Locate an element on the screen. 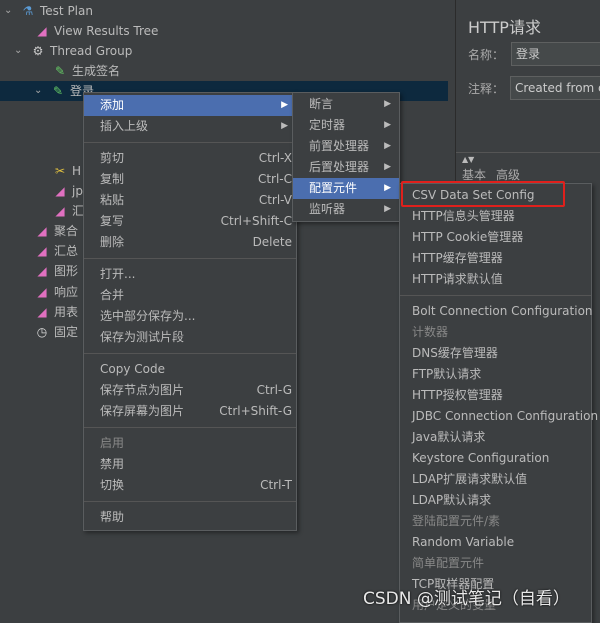  tree-node: ◢ 图形 is located at coordinates (56, 271).